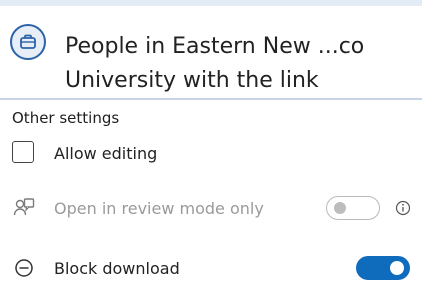  Describe the element at coordinates (28, 42) in the screenshot. I see `briefcase-icon` at that location.